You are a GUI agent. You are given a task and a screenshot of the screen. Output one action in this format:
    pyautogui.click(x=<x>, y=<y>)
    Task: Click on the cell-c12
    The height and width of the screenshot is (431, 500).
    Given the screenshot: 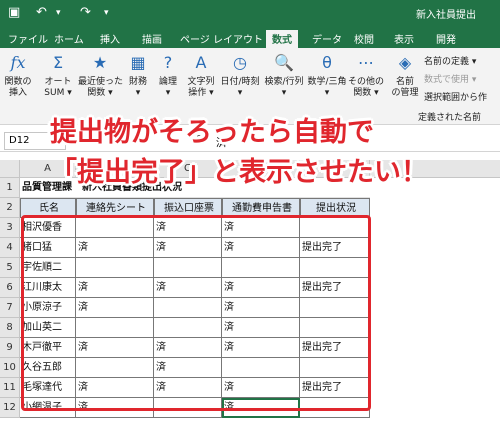 What is the action you would take?
    pyautogui.click(x=188, y=408)
    